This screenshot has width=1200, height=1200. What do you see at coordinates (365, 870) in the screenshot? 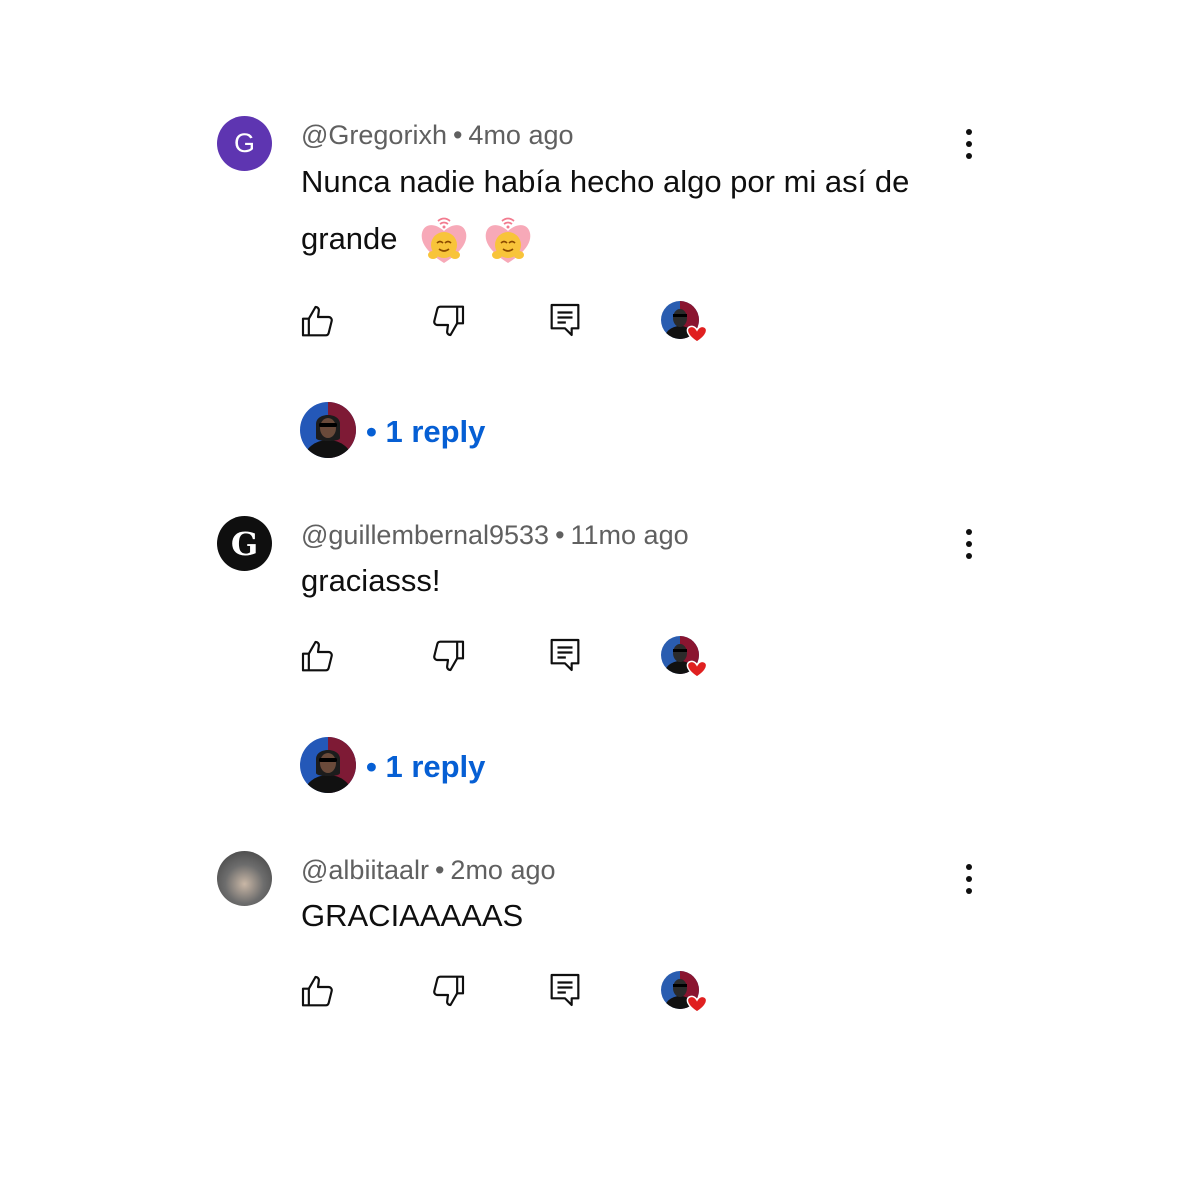
I see `comment-author: @albiitaalr` at bounding box center [365, 870].